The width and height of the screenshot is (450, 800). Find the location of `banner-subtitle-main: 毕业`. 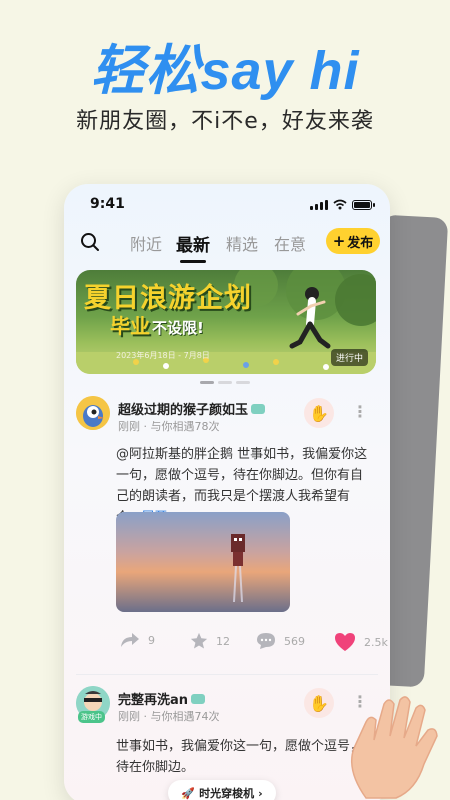

banner-subtitle-main: 毕业 is located at coordinates (130, 326).